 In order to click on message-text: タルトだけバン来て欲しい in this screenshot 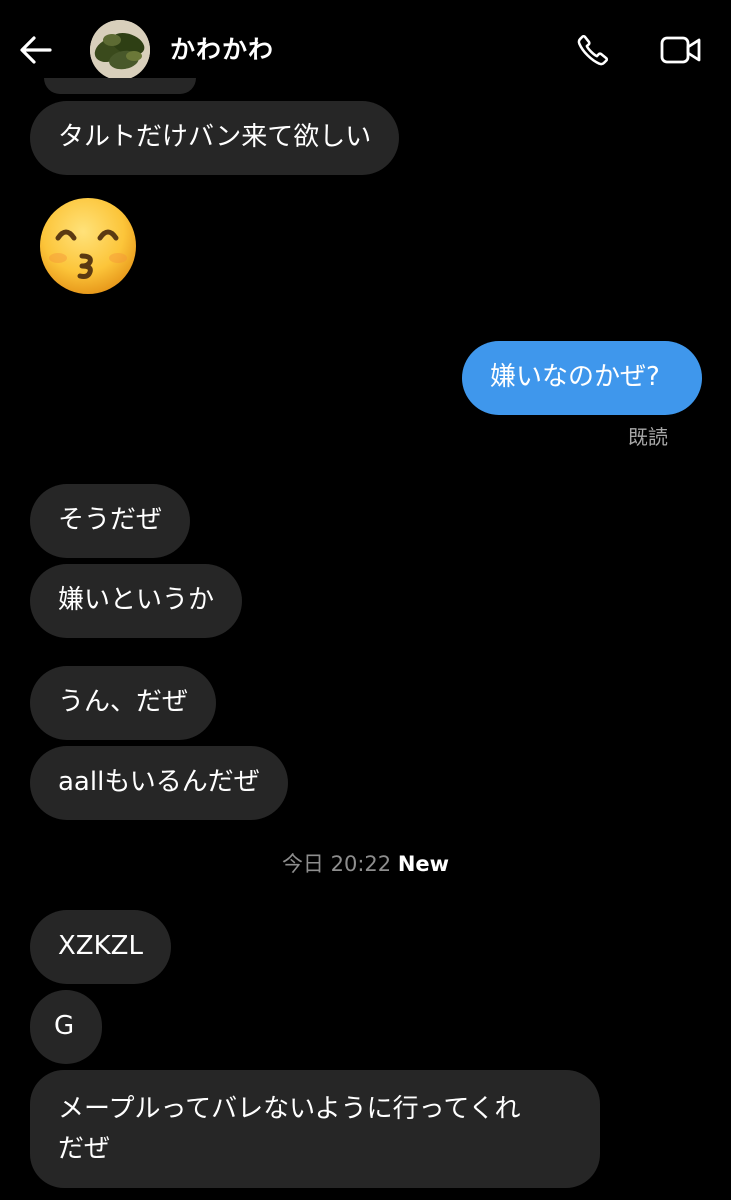, I will do `click(215, 137)`.